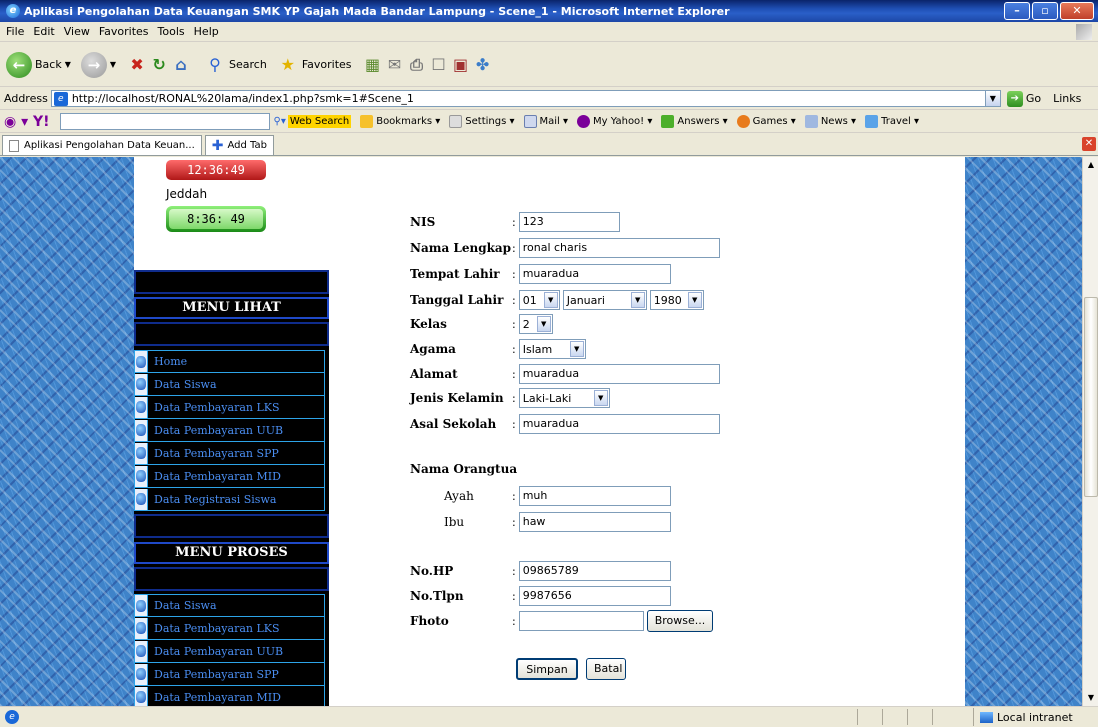  What do you see at coordinates (539, 300) in the screenshot?
I see `day-select: 01 ▼` at bounding box center [539, 300].